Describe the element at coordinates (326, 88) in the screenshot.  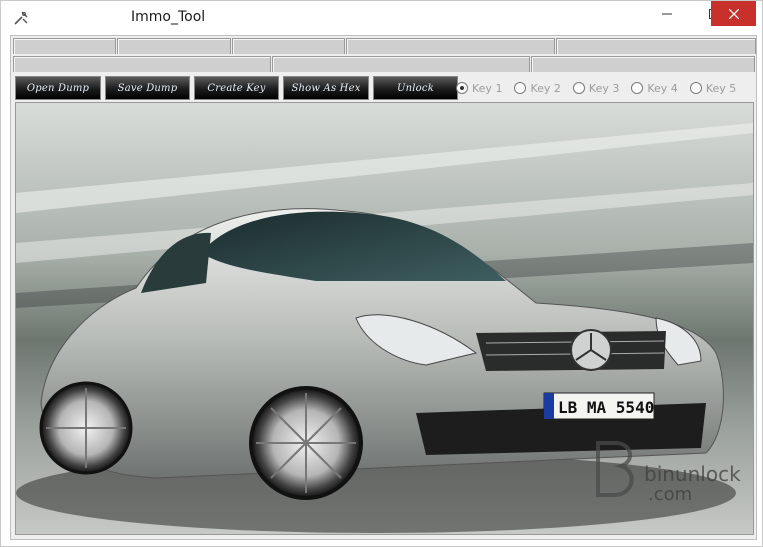
I see `show-as-hex-button: Show As Hex` at that location.